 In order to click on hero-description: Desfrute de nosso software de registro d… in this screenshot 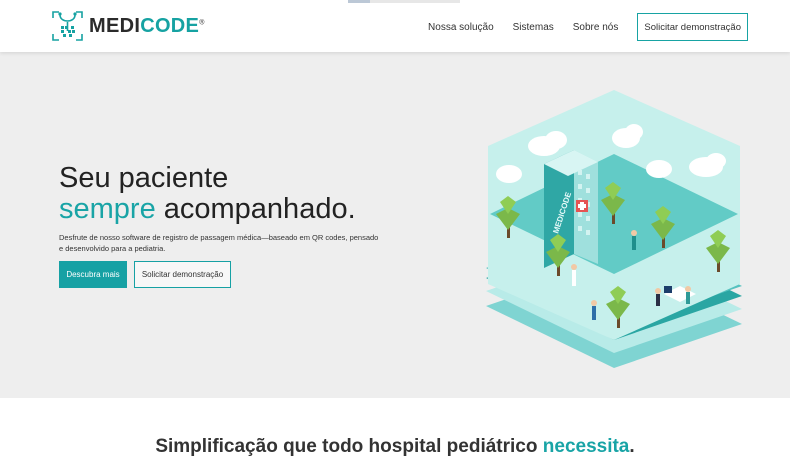, I will do `click(219, 243)`.